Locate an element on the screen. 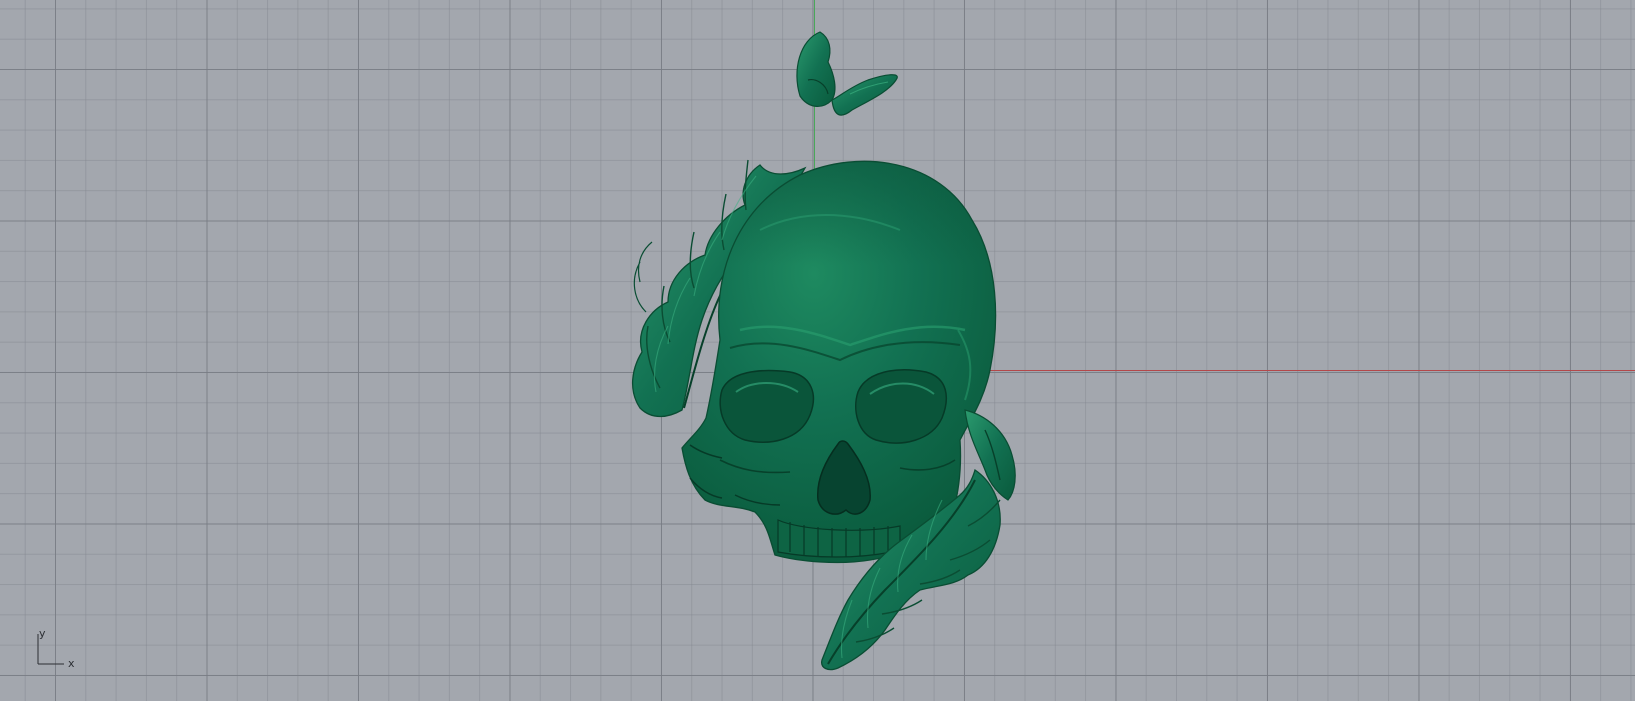  triad-x-label: x is located at coordinates (71, 663).